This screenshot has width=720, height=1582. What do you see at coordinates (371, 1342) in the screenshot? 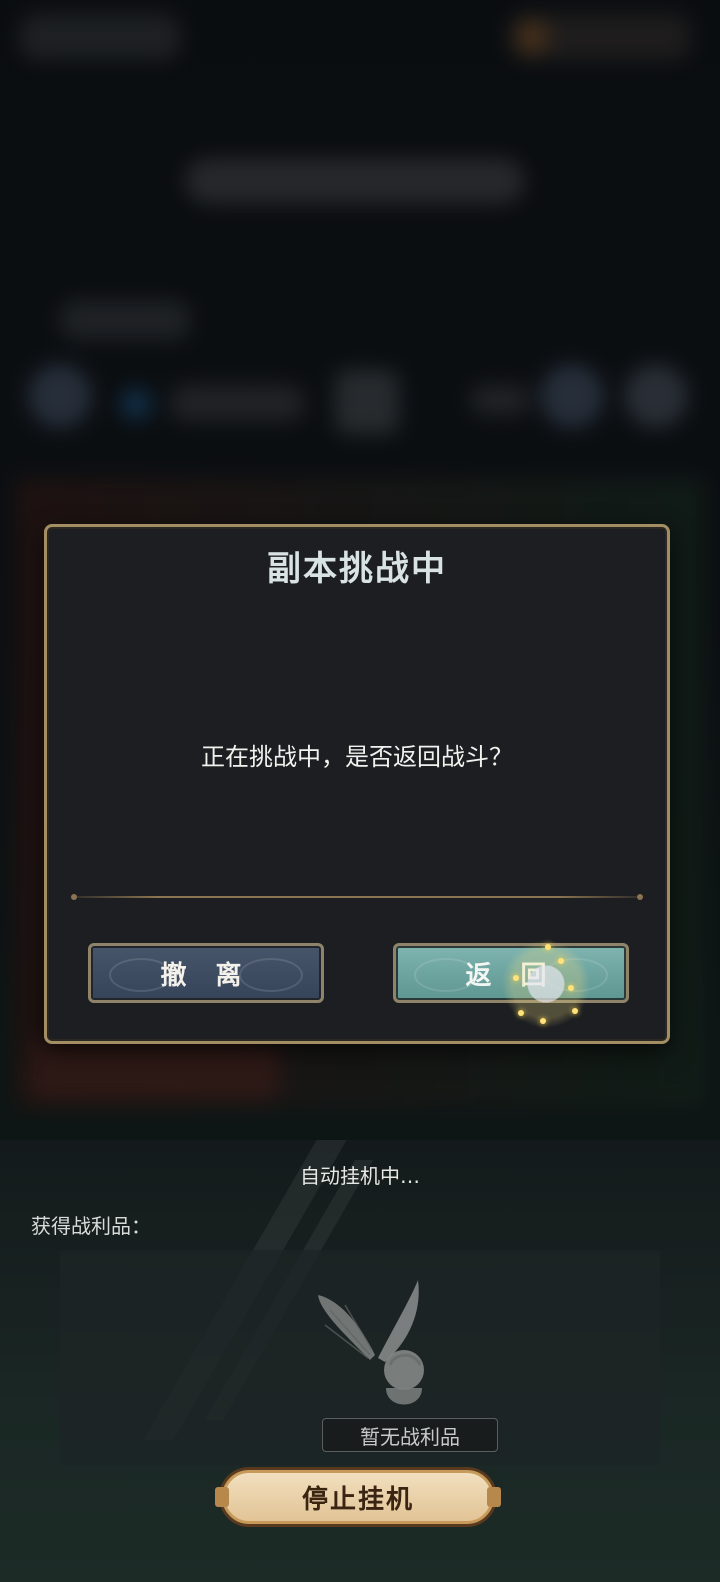
I see `fairy-icon` at bounding box center [371, 1342].